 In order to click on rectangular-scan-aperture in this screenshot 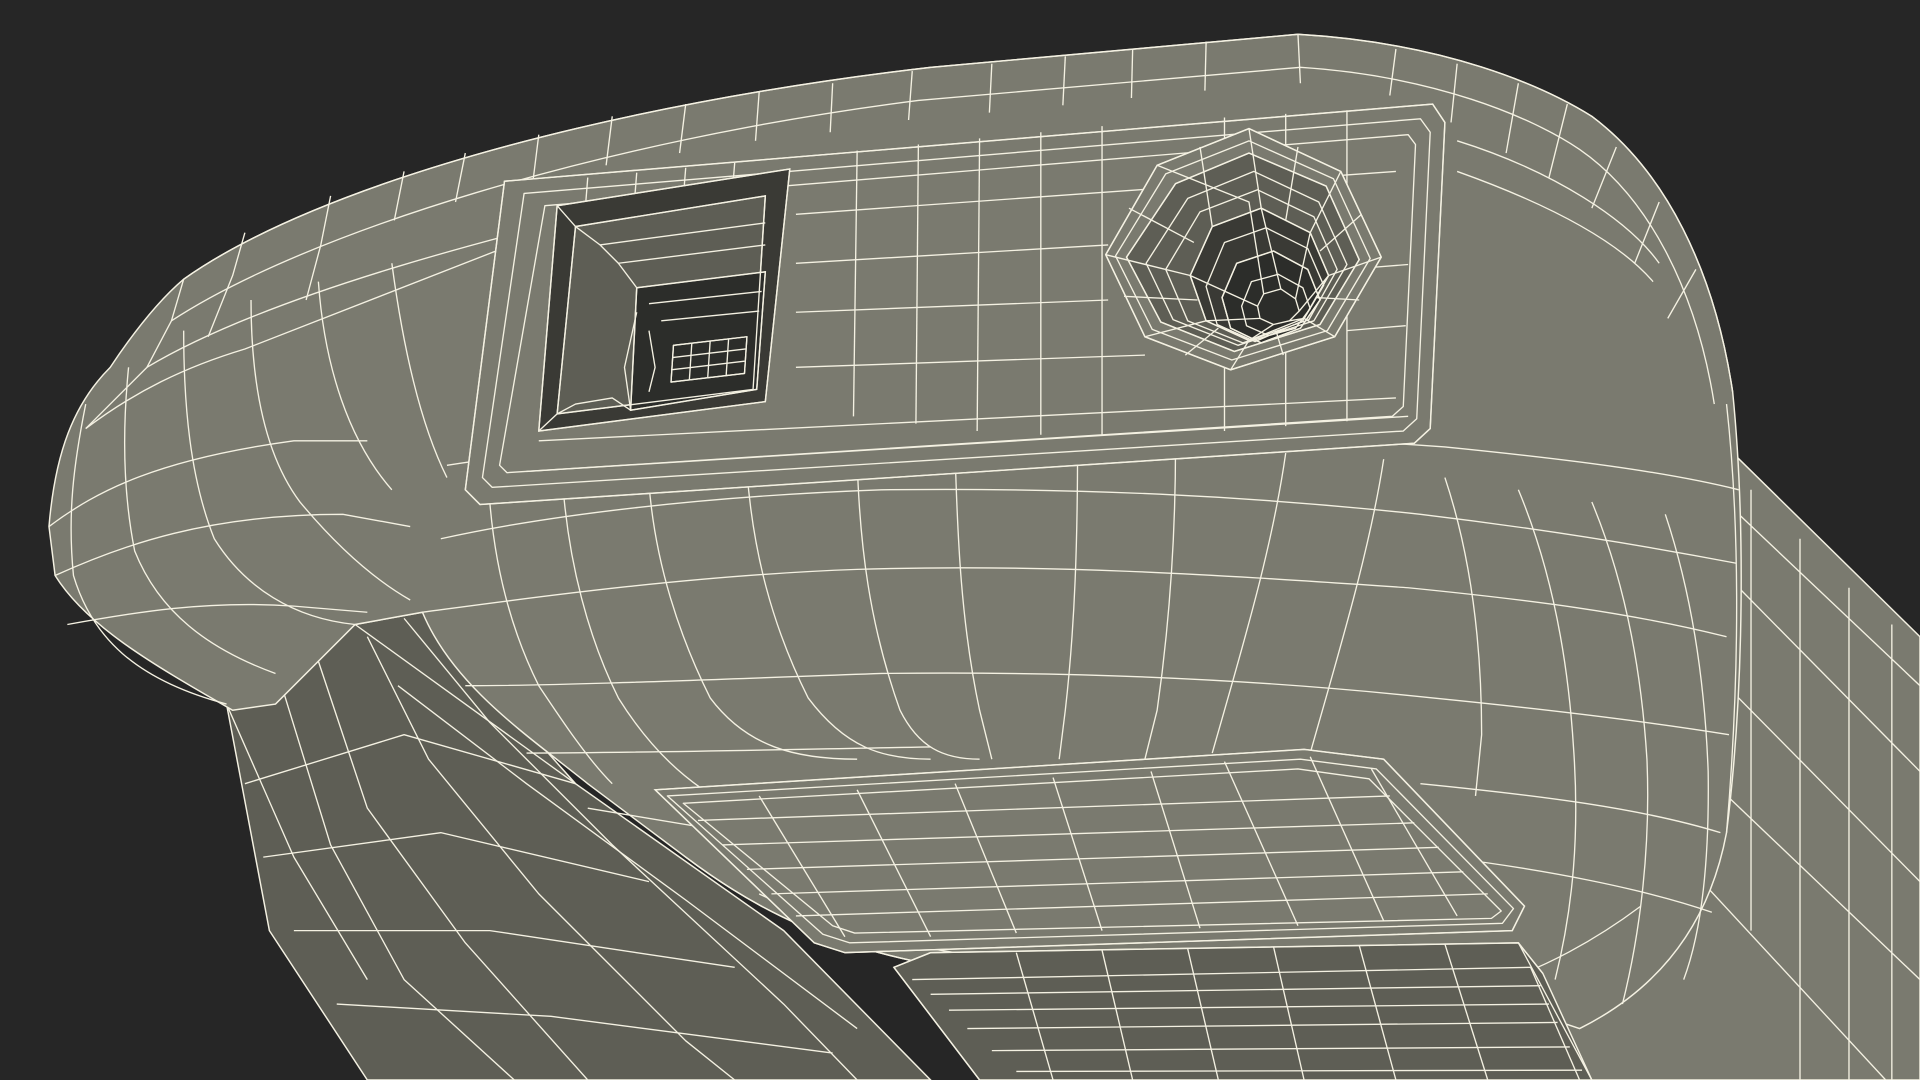, I will do `click(664, 300)`.